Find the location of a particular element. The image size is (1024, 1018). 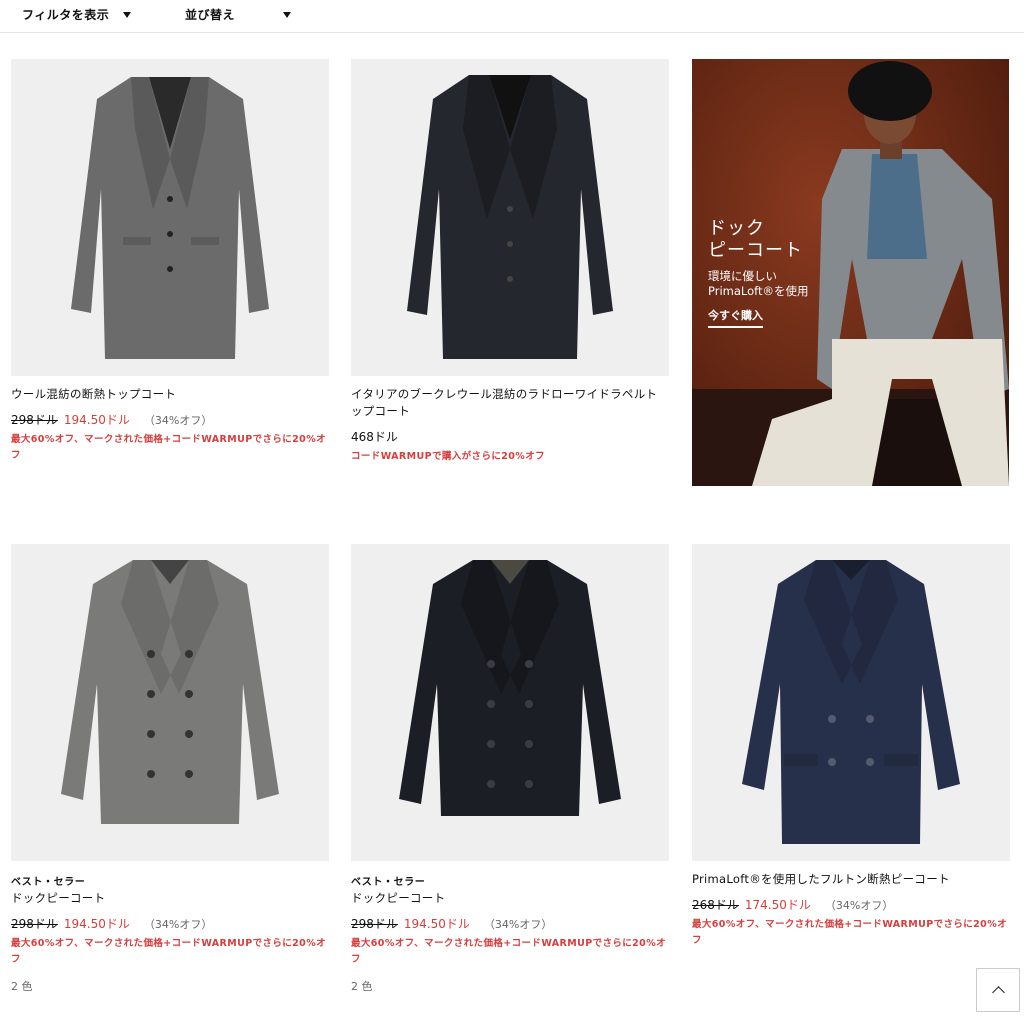

product-price: 268ドル 174.50ドル （34%オフ） is located at coordinates (851, 904).